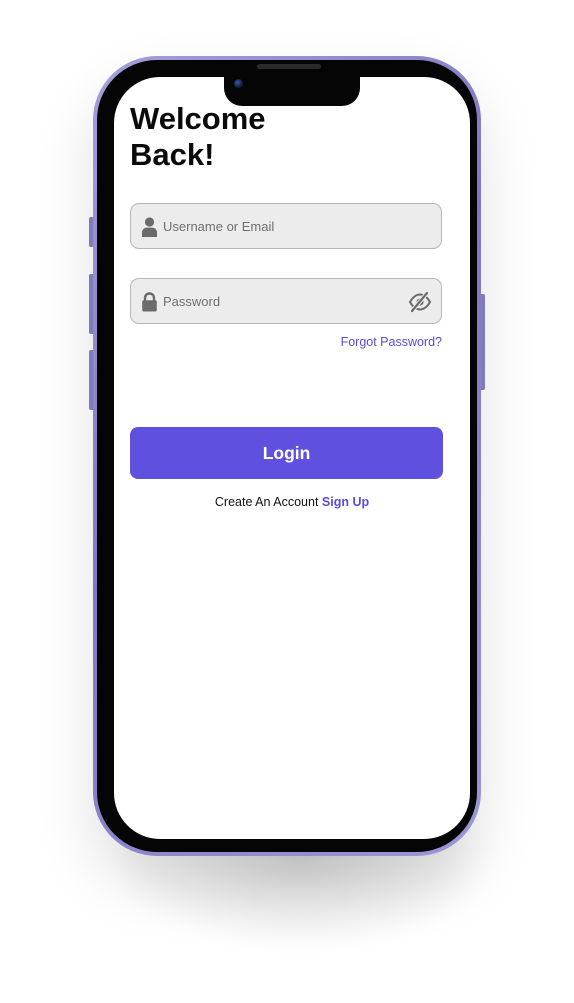 This screenshot has width=574, height=1003. What do you see at coordinates (149, 227) in the screenshot?
I see `user-icon` at bounding box center [149, 227].